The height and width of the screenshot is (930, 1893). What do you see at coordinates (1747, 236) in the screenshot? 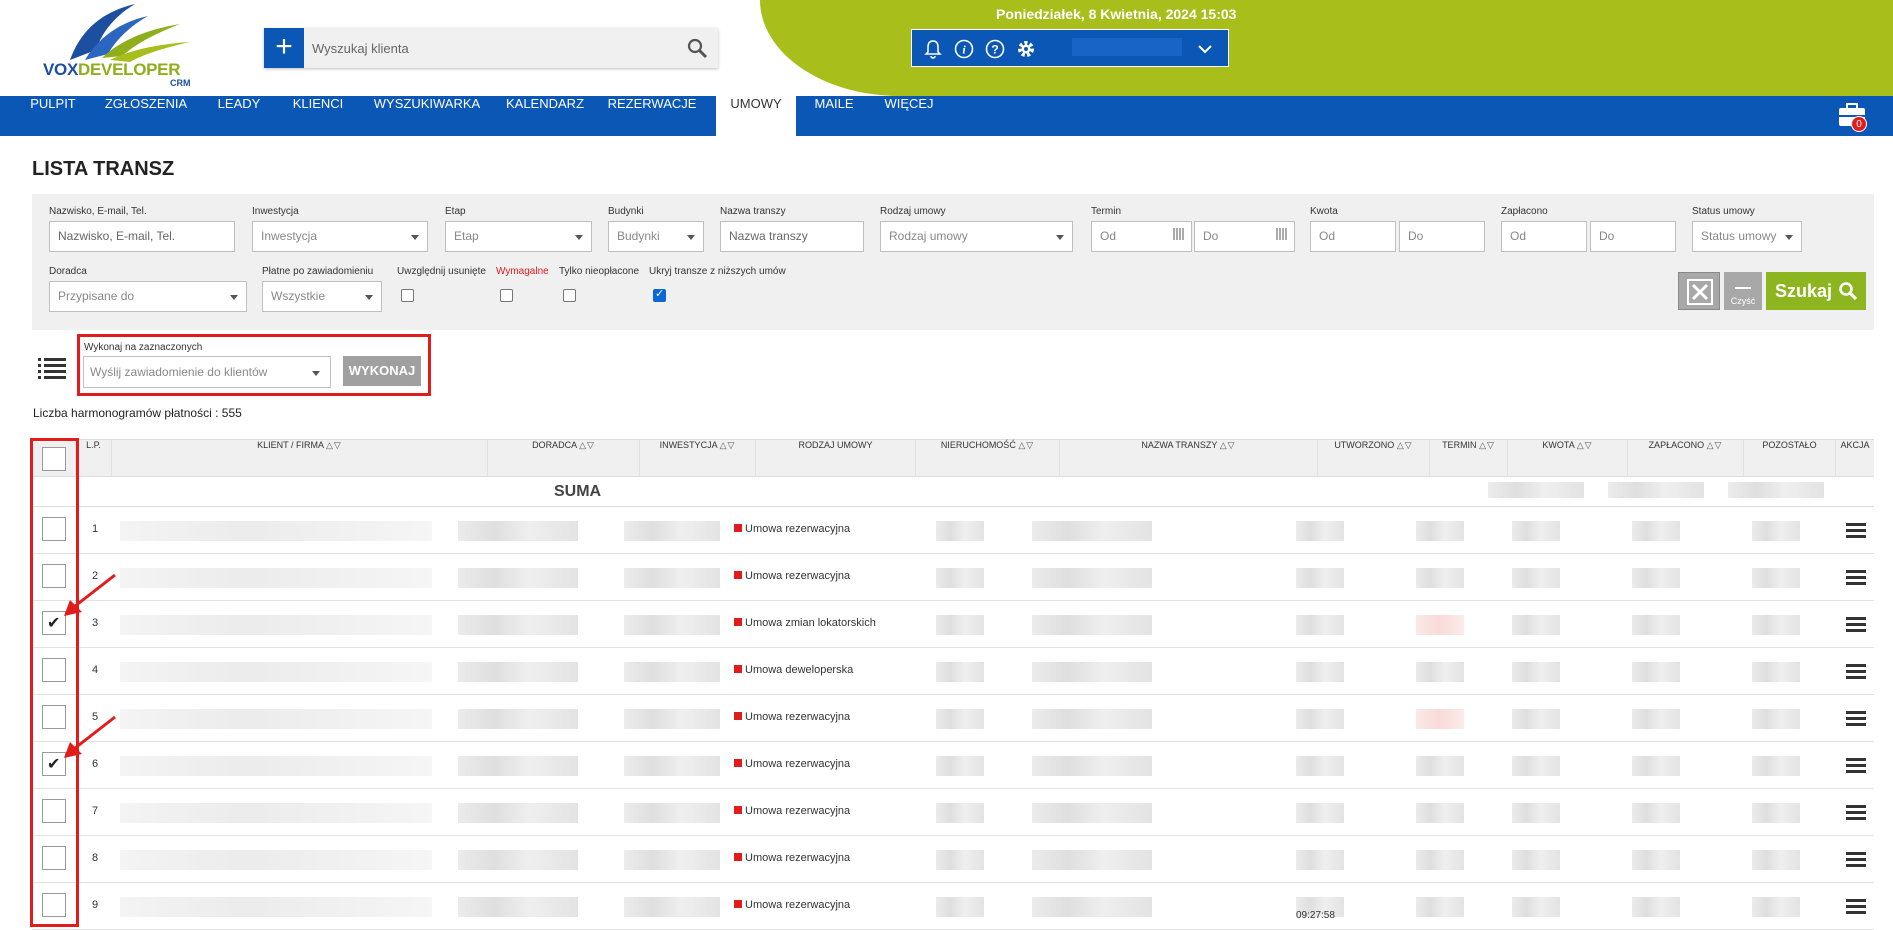
I see `filter-status-select: Status umowy` at bounding box center [1747, 236].